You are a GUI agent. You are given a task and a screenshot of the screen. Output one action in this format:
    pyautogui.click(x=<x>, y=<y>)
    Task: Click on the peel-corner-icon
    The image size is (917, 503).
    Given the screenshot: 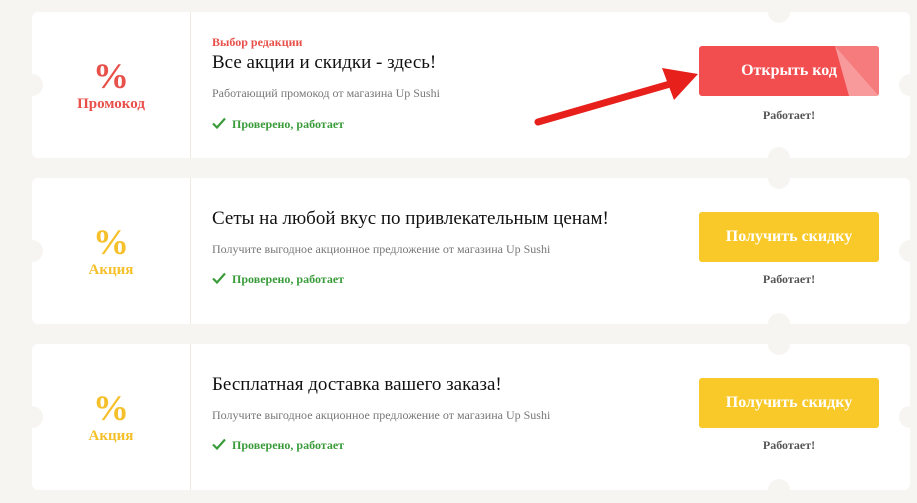 What is the action you would take?
    pyautogui.click(x=857, y=71)
    